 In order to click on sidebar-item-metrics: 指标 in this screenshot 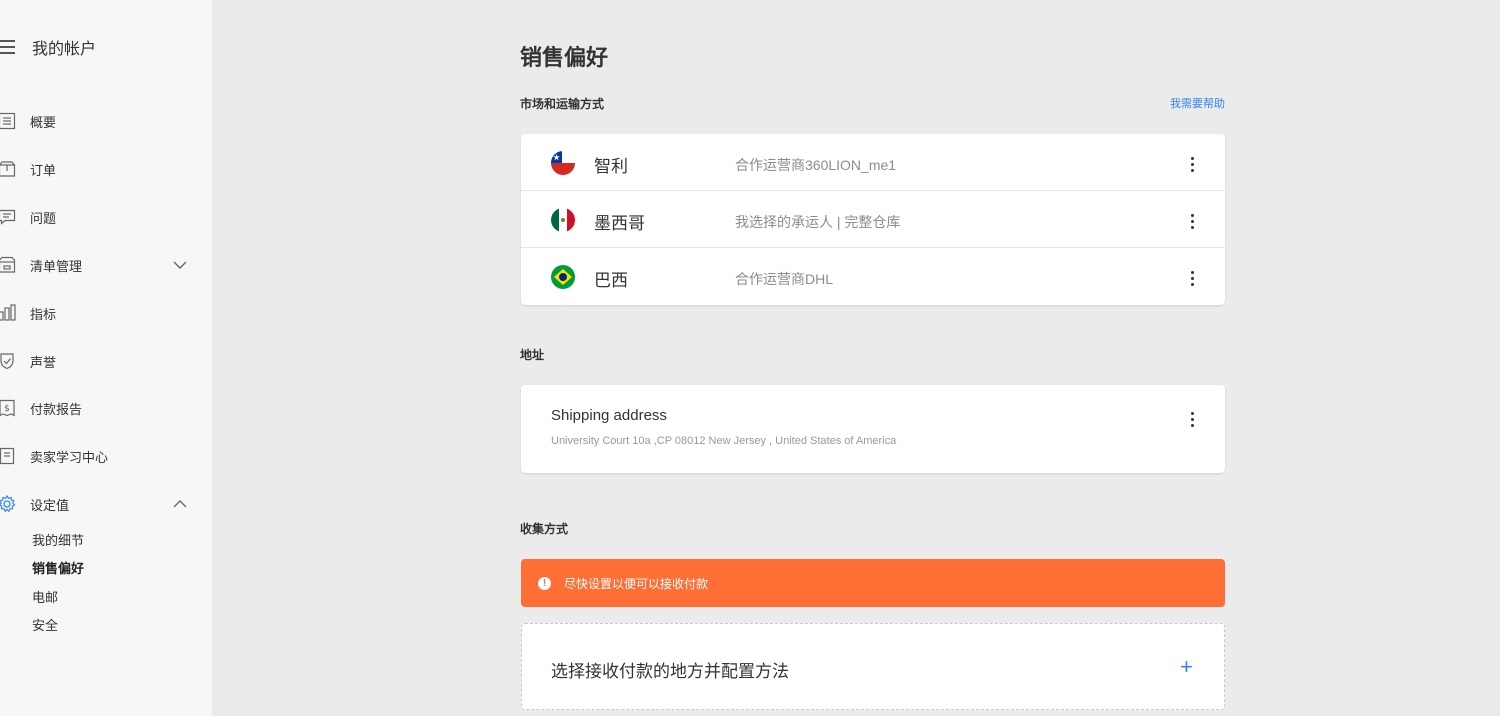, I will do `click(106, 313)`.